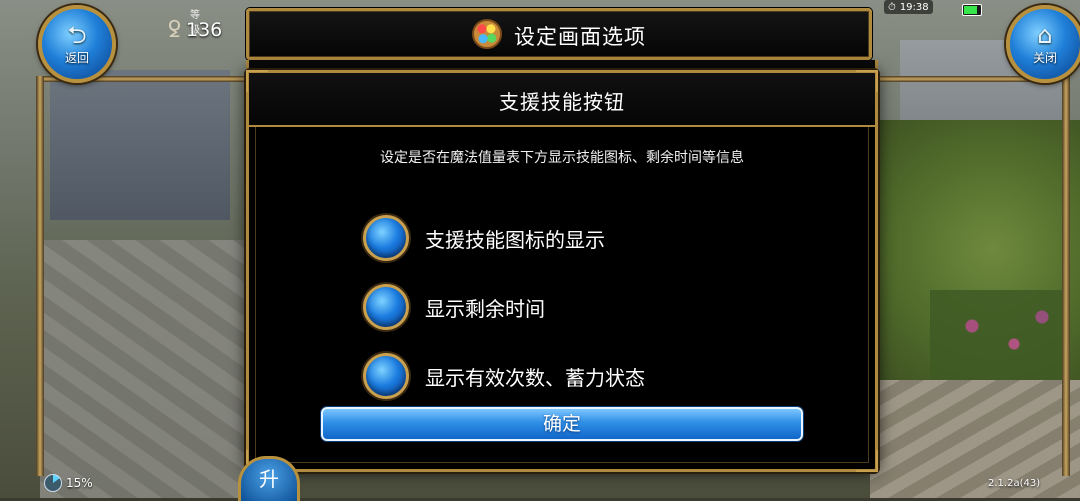 The image size is (1080, 501). Describe the element at coordinates (485, 308) in the screenshot. I see `option-label: 显示剩余时间` at that location.